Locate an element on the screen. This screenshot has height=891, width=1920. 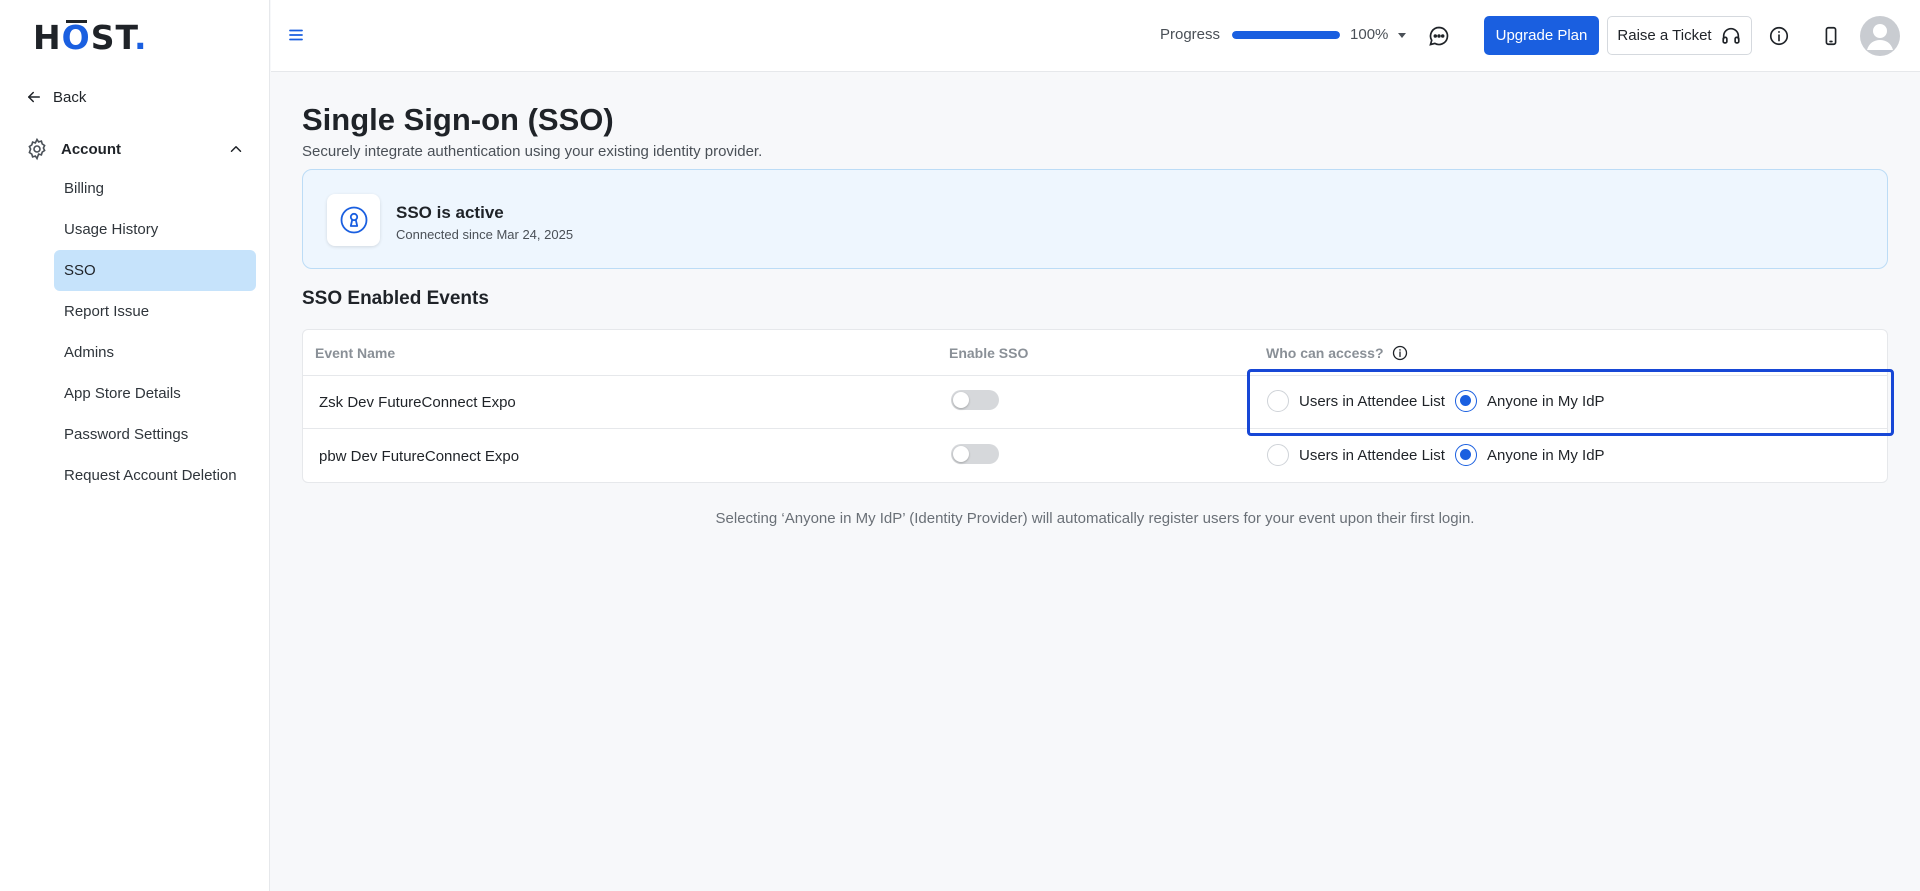
upgrade-plan-button: Upgrade Plan is located at coordinates (1541, 35).